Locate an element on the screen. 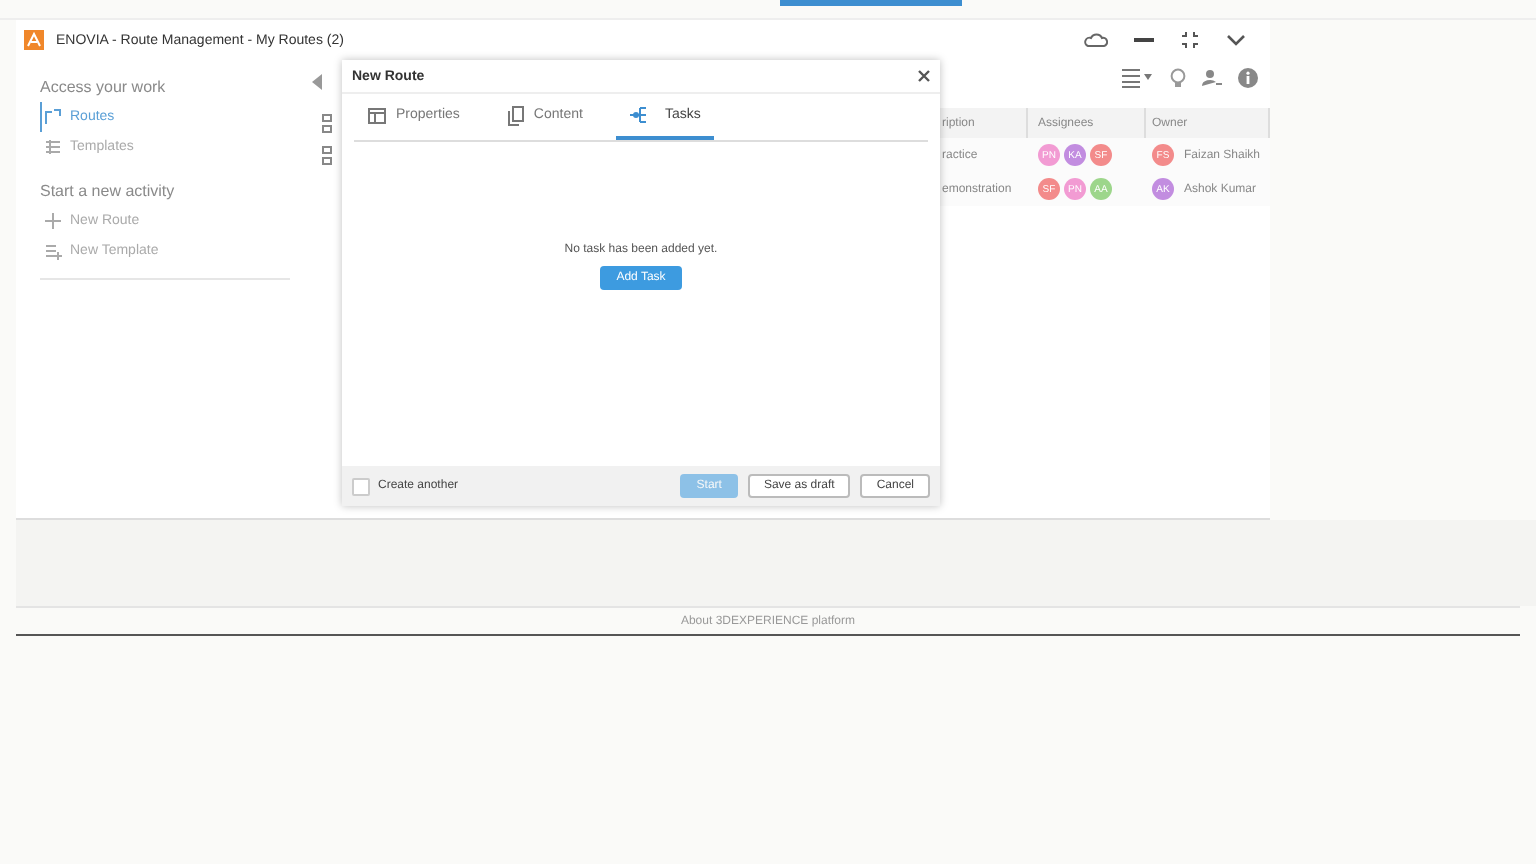 The image size is (1536, 864). section-heading: Start a new activity is located at coordinates (108, 191).